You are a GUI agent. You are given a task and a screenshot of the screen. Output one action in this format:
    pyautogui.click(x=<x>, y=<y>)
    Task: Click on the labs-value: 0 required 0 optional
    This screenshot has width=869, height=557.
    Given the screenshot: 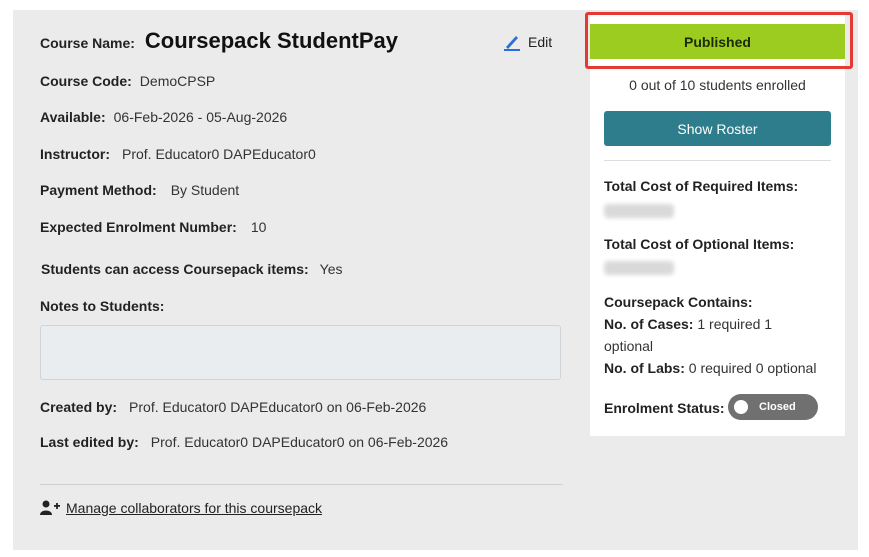 What is the action you would take?
    pyautogui.click(x=752, y=368)
    